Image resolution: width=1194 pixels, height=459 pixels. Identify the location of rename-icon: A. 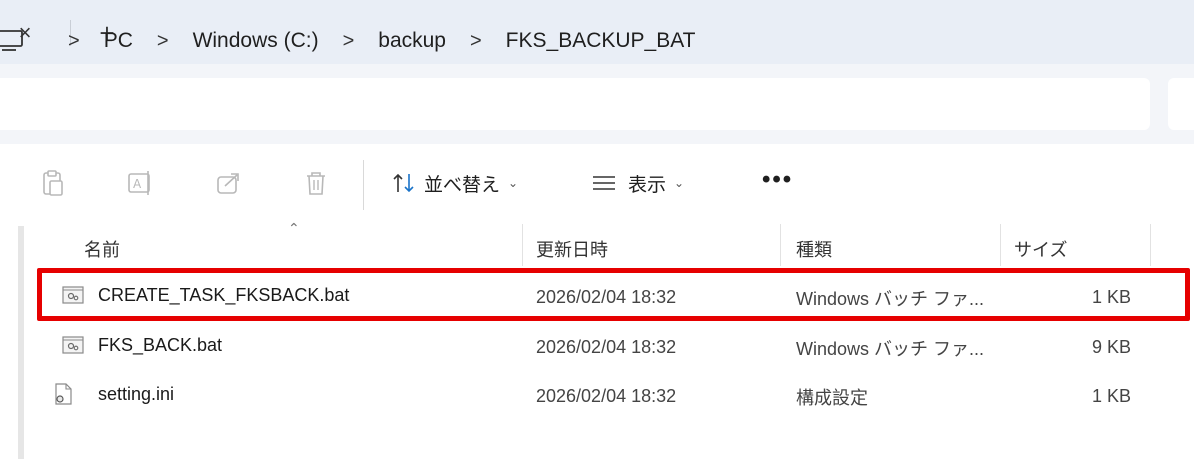
(141, 183).